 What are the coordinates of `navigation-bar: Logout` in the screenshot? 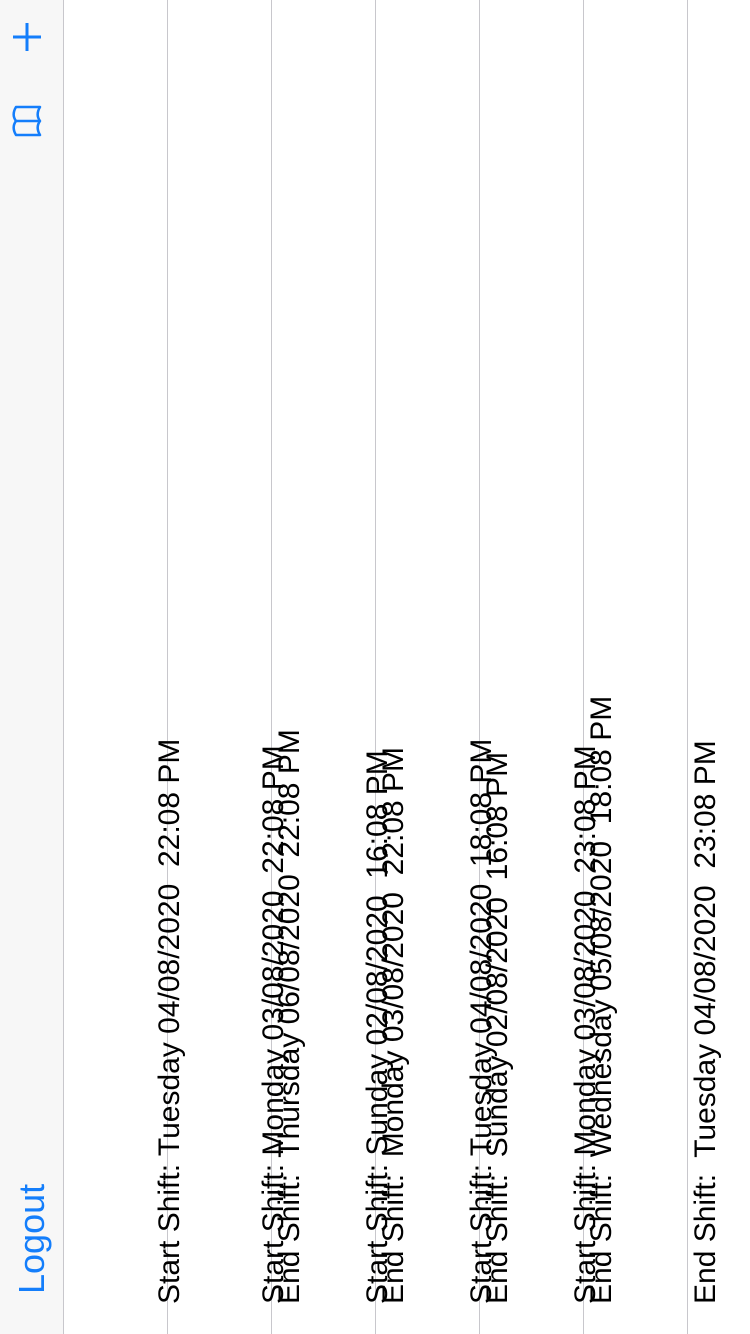 It's located at (32, 667).